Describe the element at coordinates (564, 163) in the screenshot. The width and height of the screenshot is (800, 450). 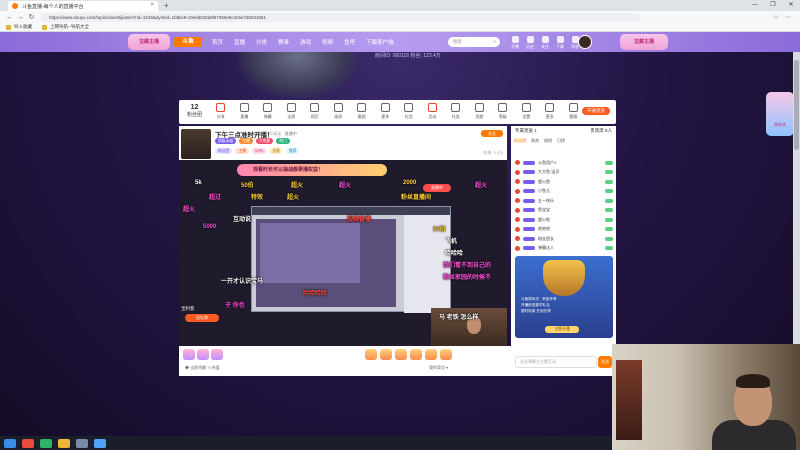
I see `list-item: 斗鱼用户1` at that location.